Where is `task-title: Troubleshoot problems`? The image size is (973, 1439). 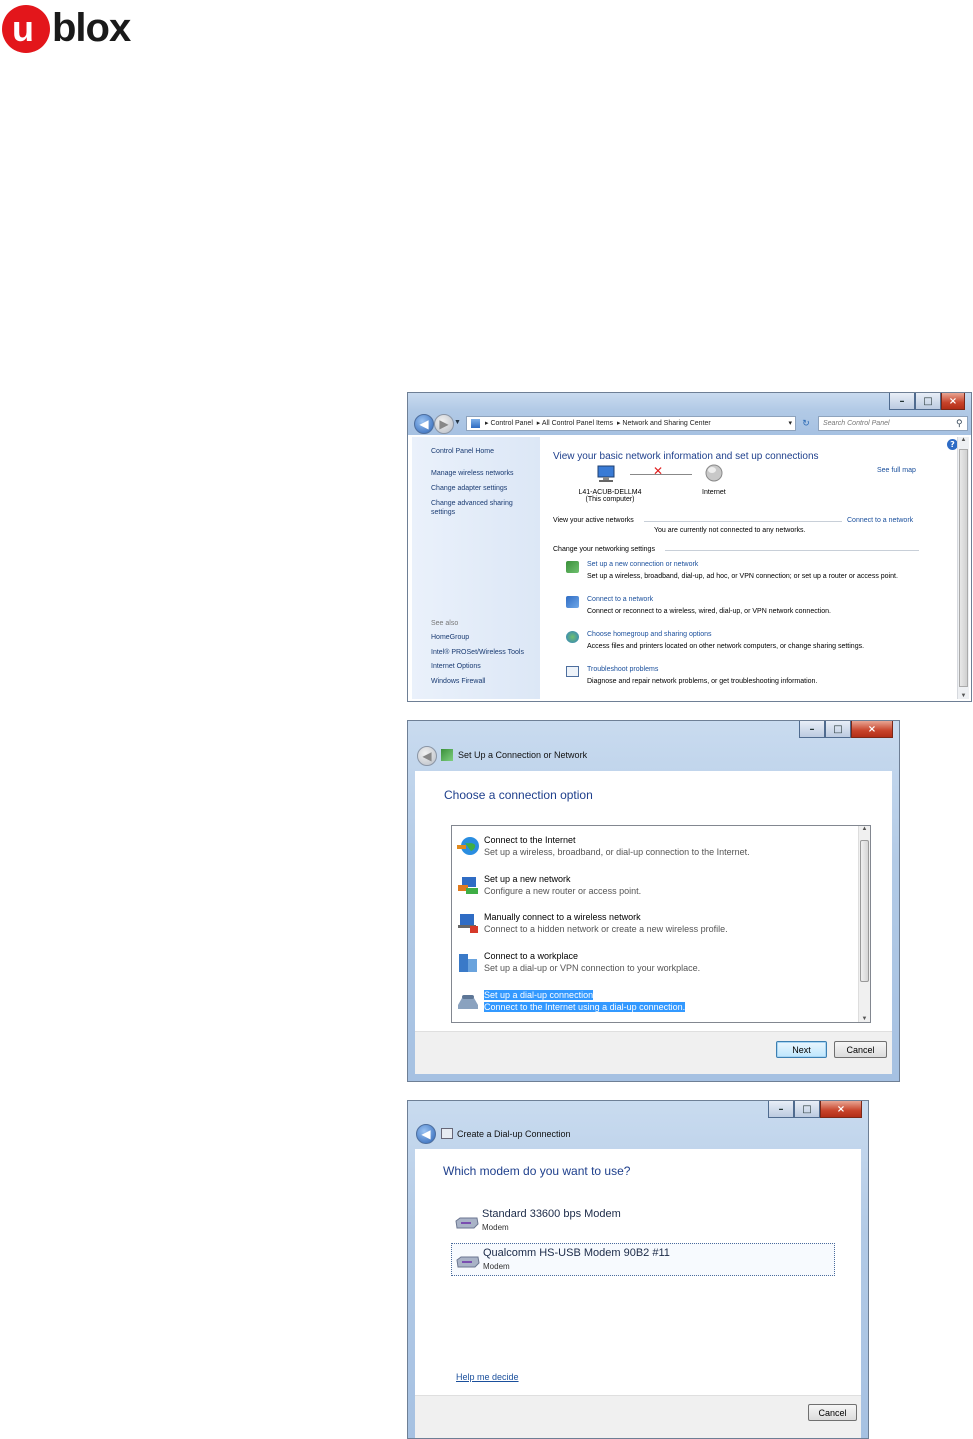 task-title: Troubleshoot problems is located at coordinates (622, 669).